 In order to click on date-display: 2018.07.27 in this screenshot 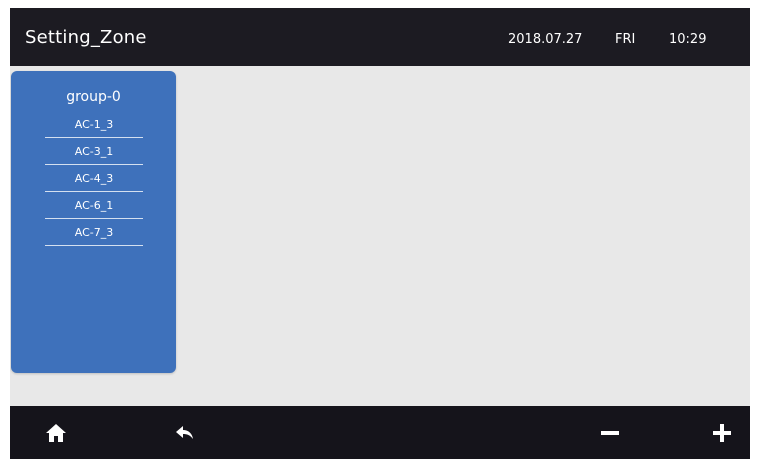, I will do `click(545, 39)`.